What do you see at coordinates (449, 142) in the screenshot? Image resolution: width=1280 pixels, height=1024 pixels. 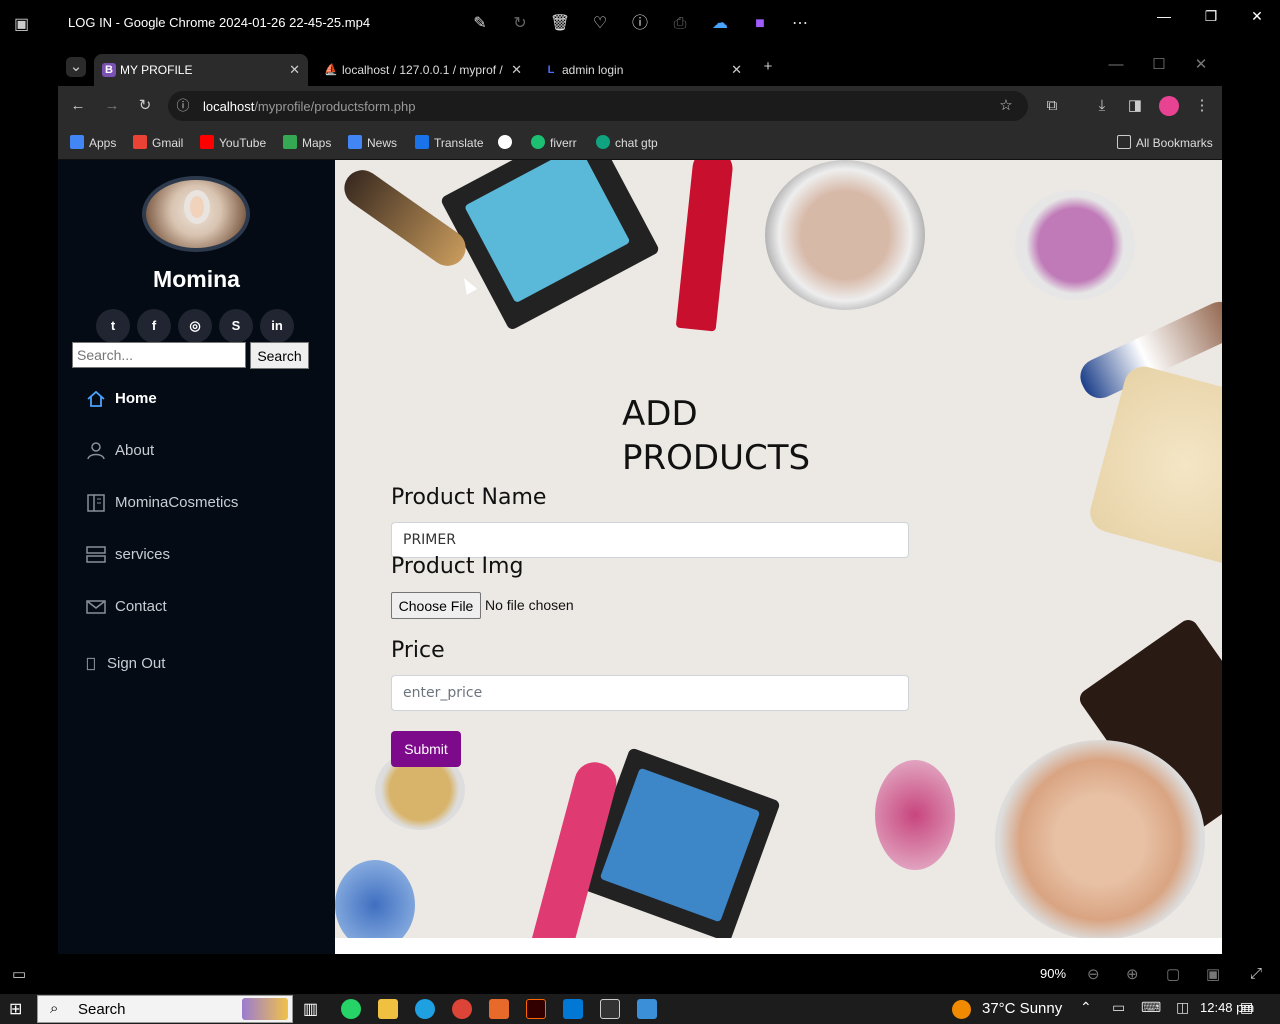 I see `bookmark-translate: Translate` at bounding box center [449, 142].